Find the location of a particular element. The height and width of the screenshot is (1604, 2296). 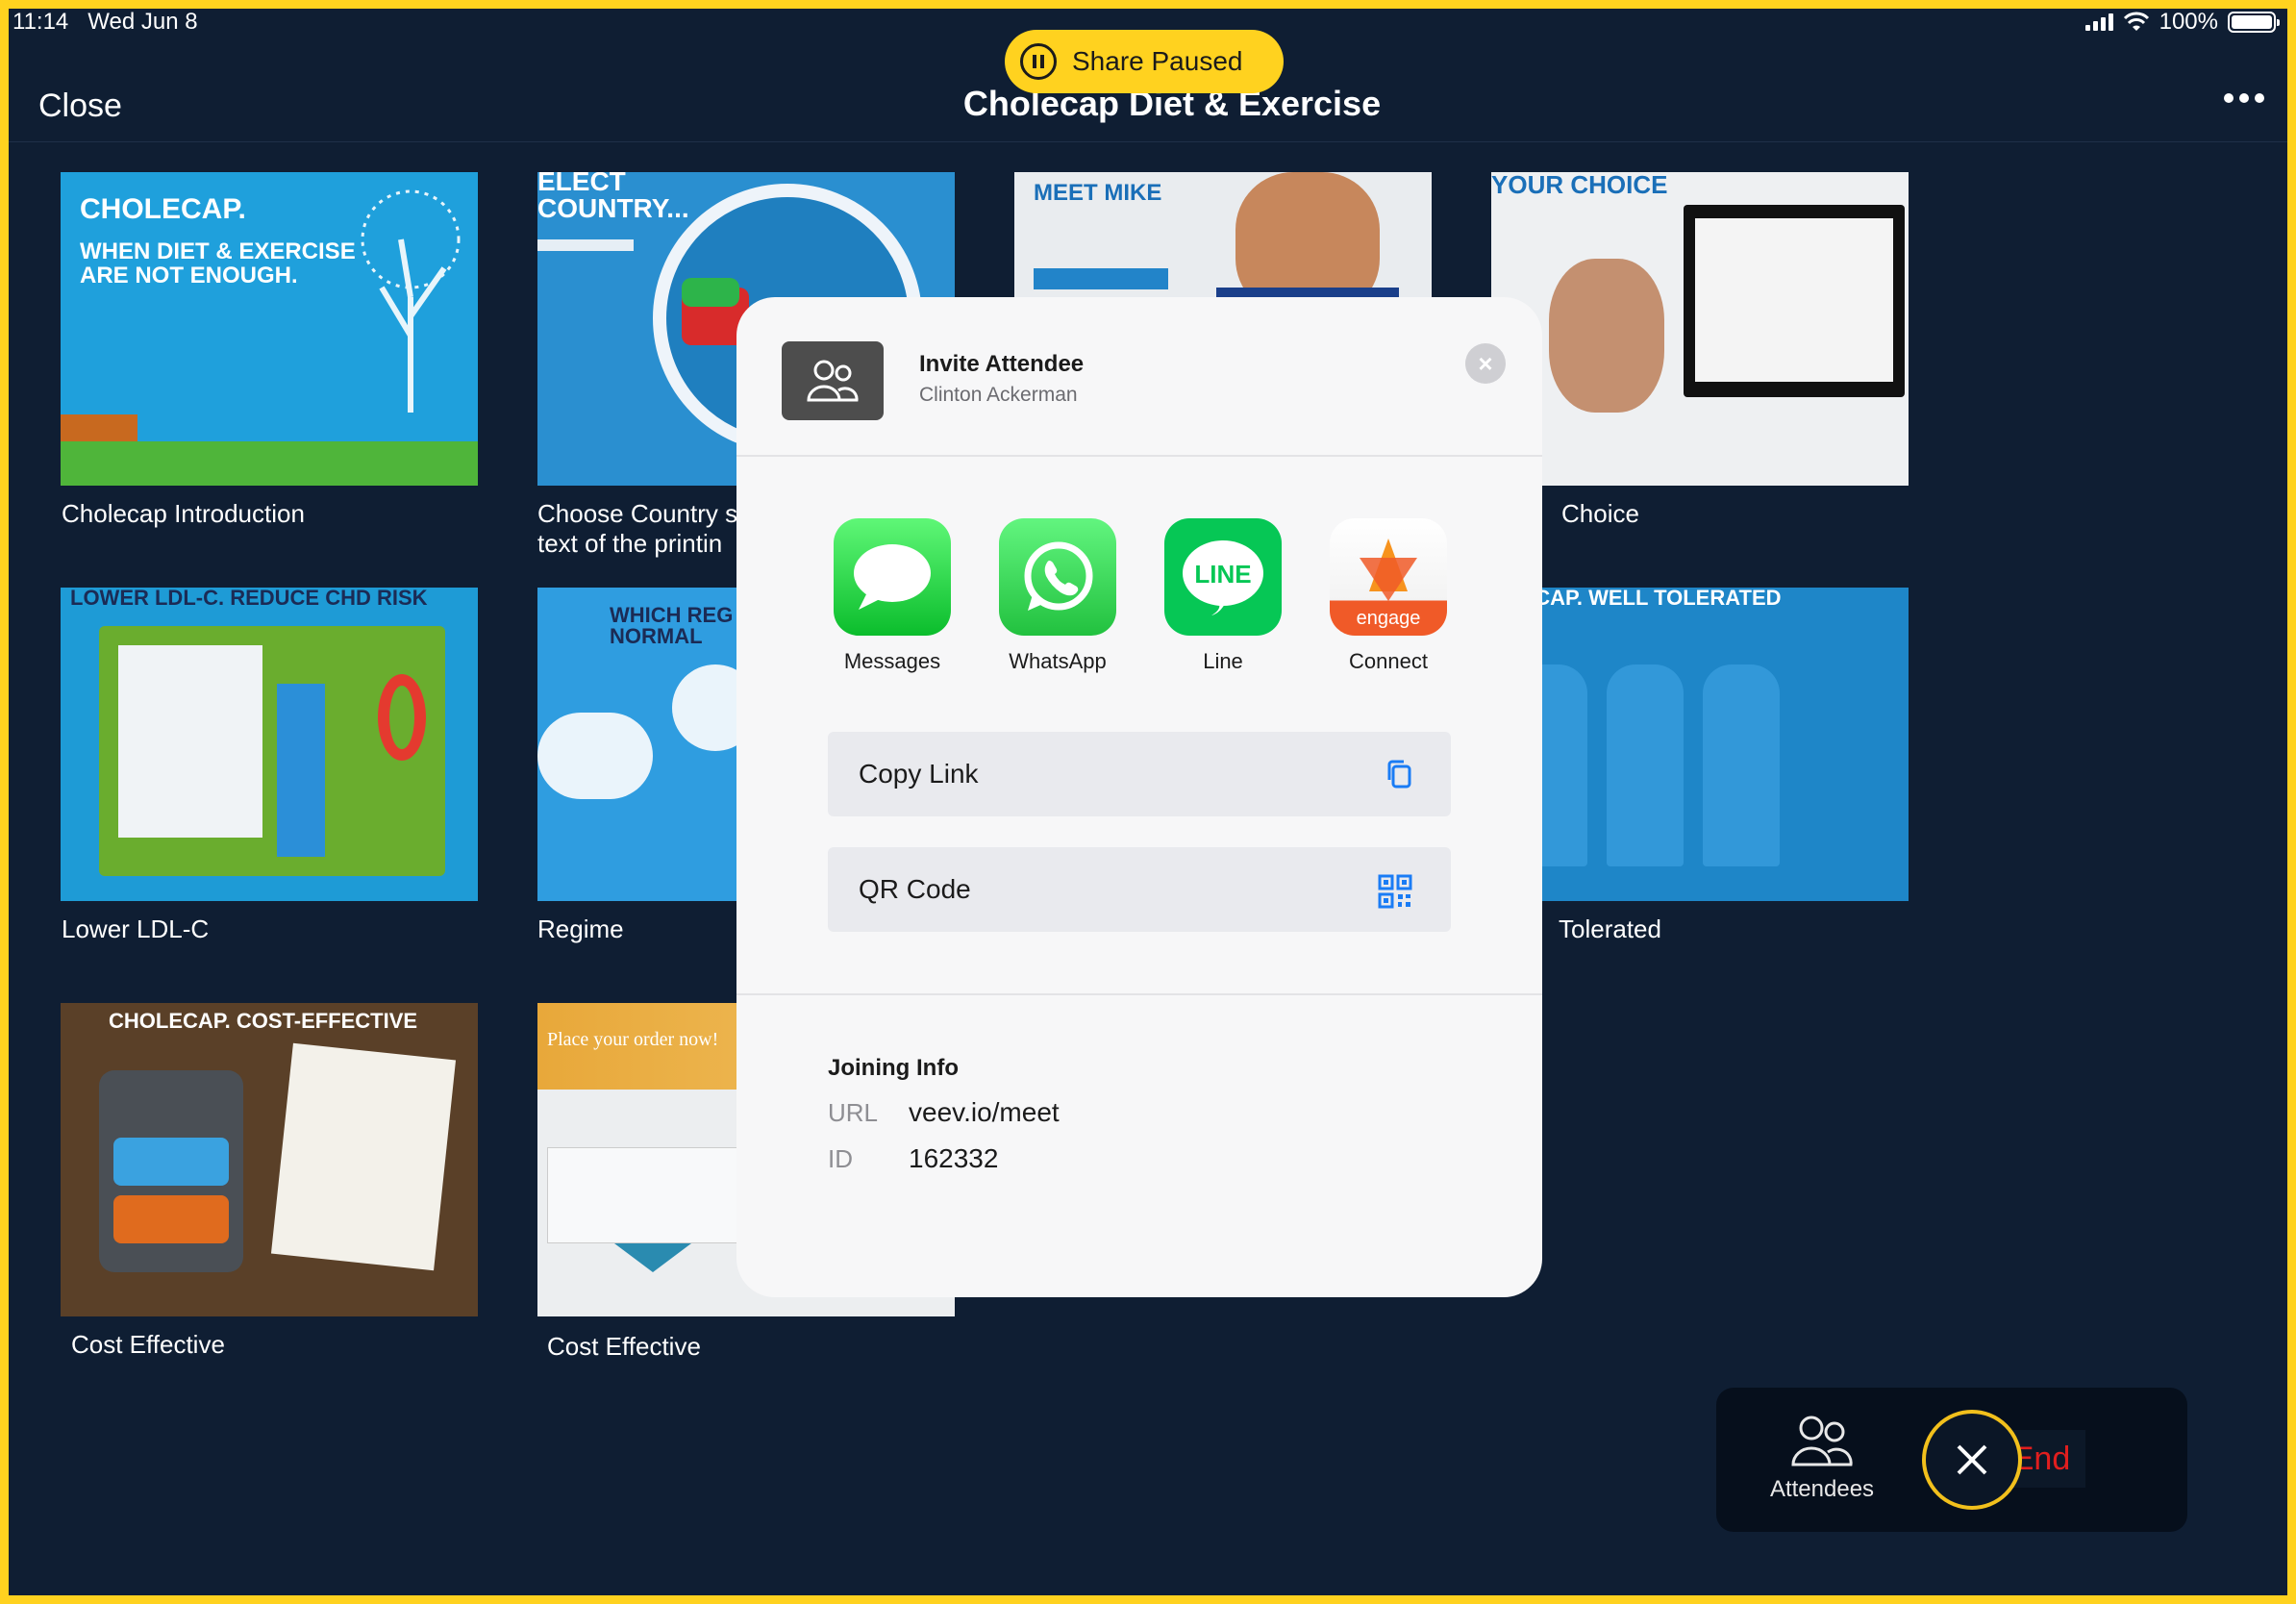

slide-title: Regime is located at coordinates (580, 929).